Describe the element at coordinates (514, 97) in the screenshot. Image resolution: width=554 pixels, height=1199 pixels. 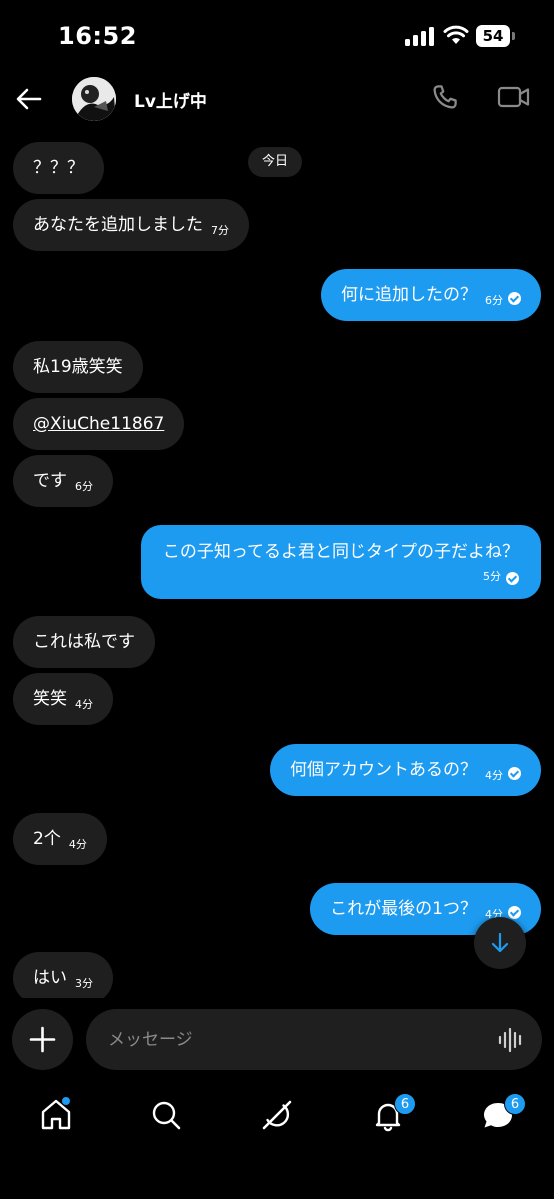
I see `video-call-icon` at that location.